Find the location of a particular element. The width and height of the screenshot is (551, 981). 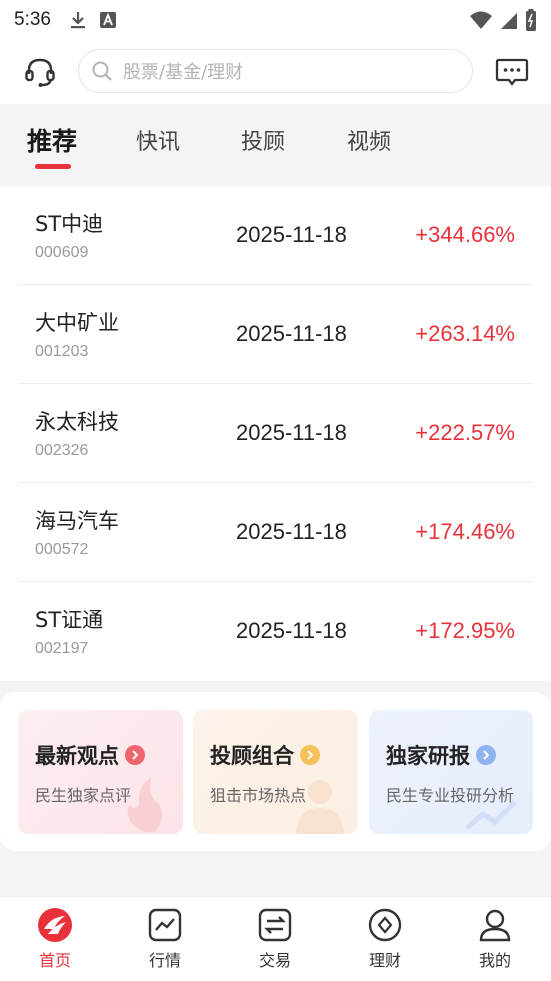

exclusive-research-card: 独家研报 民生专业投研分析 is located at coordinates (451, 772).